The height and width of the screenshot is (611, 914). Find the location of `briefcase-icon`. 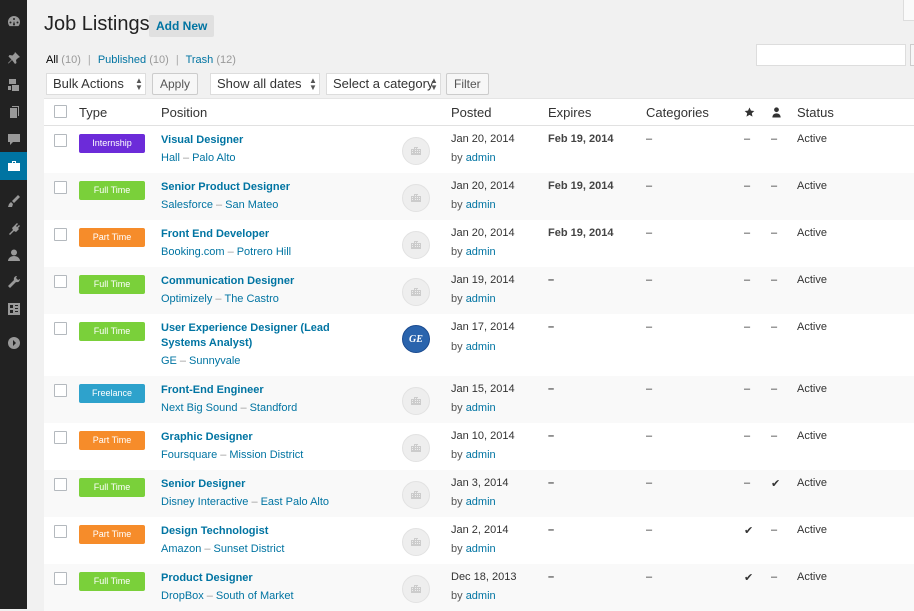

briefcase-icon is located at coordinates (13, 166).